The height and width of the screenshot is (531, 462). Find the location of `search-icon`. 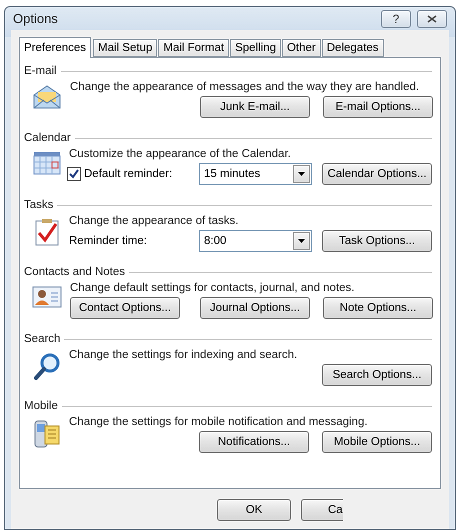

search-icon is located at coordinates (46, 367).